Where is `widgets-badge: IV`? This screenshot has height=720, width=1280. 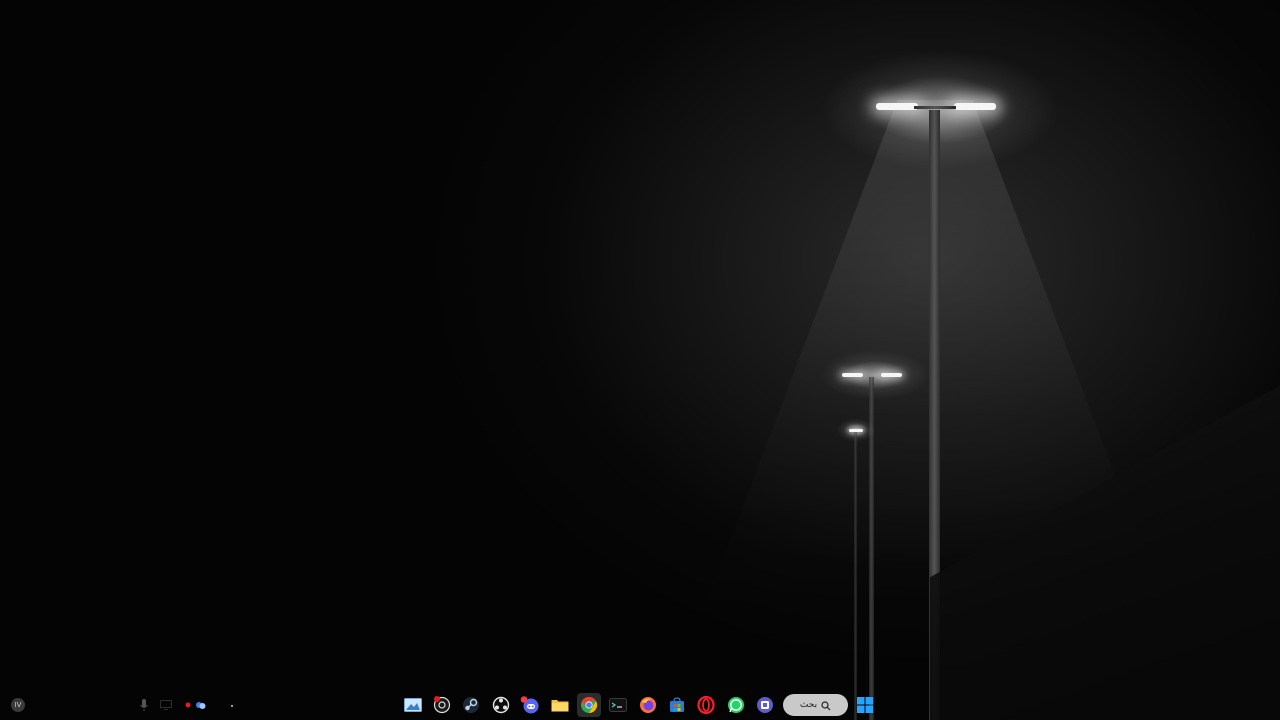
widgets-badge: IV is located at coordinates (18, 705).